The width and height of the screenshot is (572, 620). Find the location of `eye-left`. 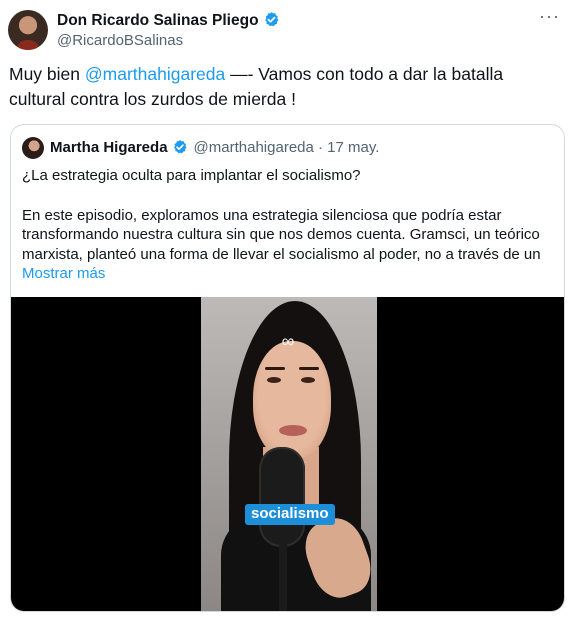

eye-left is located at coordinates (274, 380).